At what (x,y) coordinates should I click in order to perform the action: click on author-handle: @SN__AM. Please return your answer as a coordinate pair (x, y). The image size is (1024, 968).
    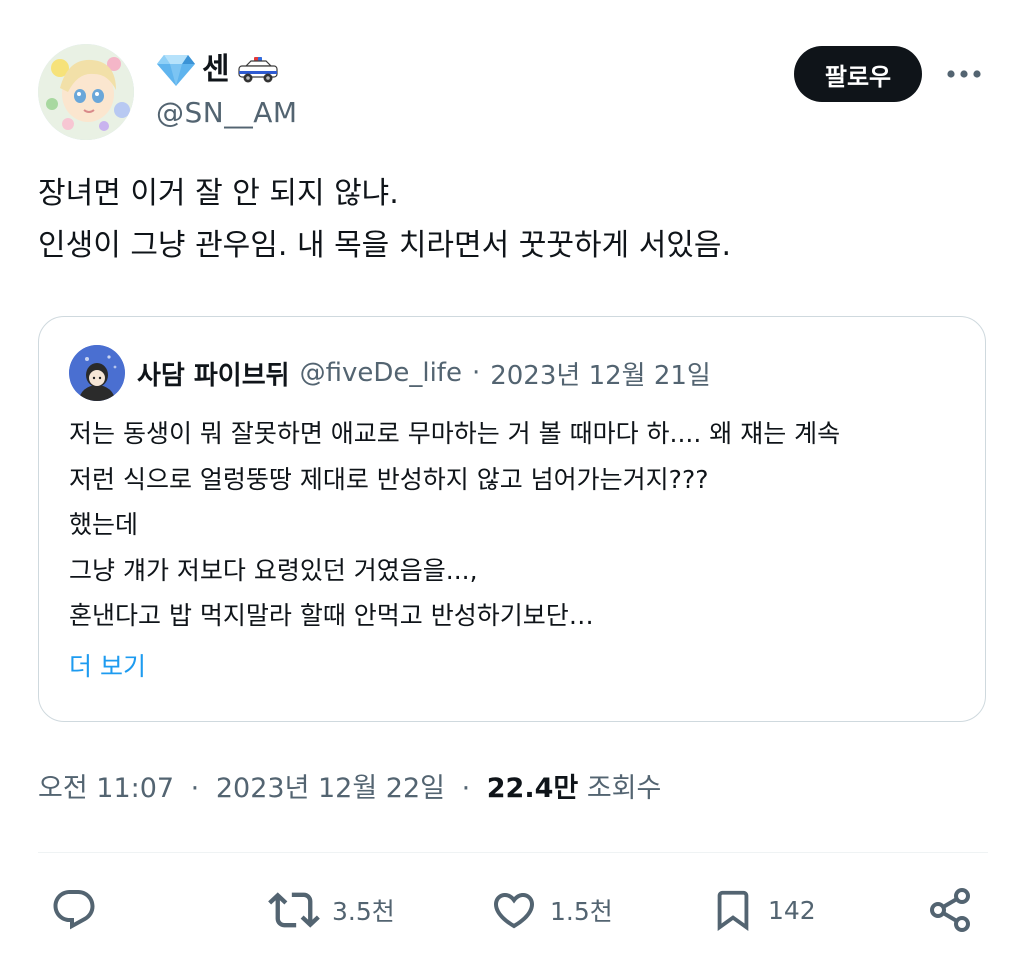
    Looking at the image, I should click on (227, 112).